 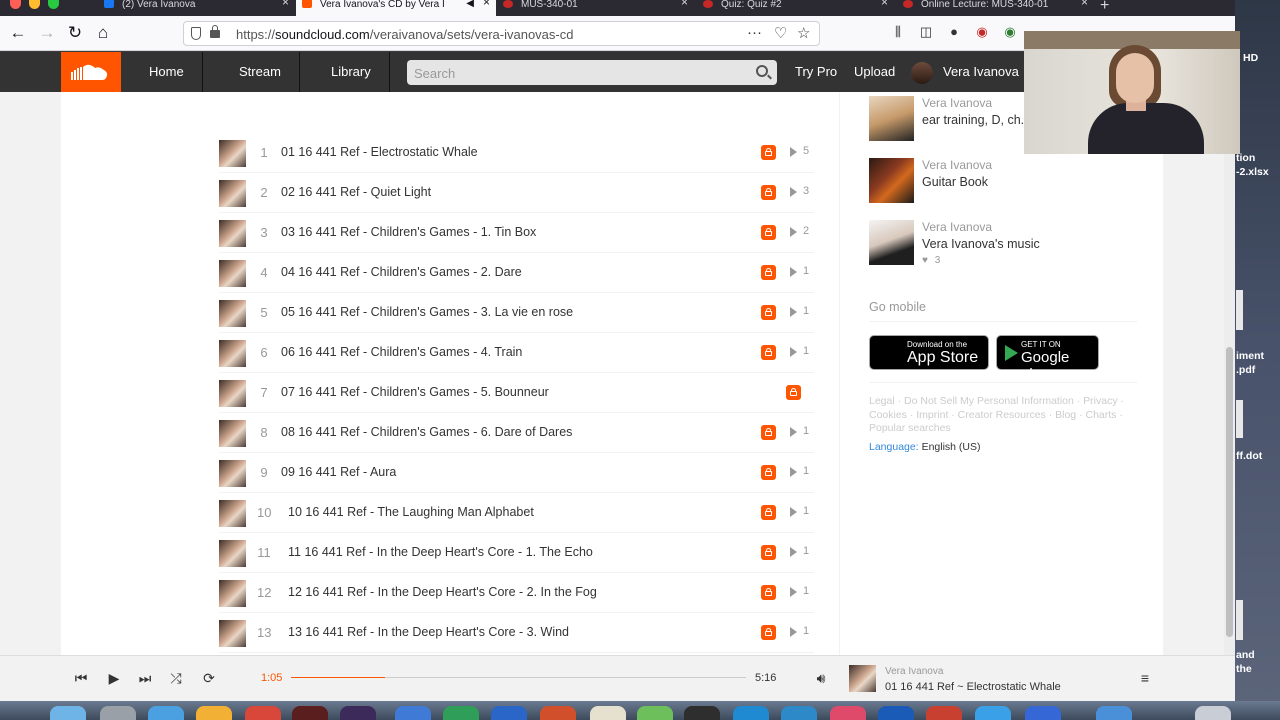 I want to click on play-icon: ▶, so click(x=114, y=678).